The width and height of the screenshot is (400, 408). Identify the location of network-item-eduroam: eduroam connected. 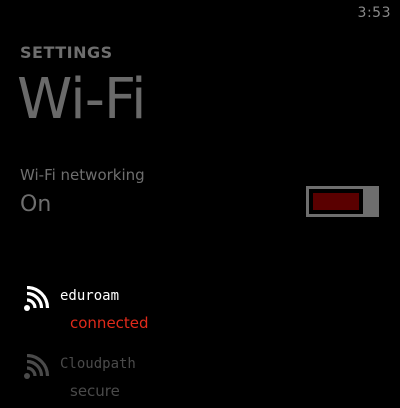
(194, 312).